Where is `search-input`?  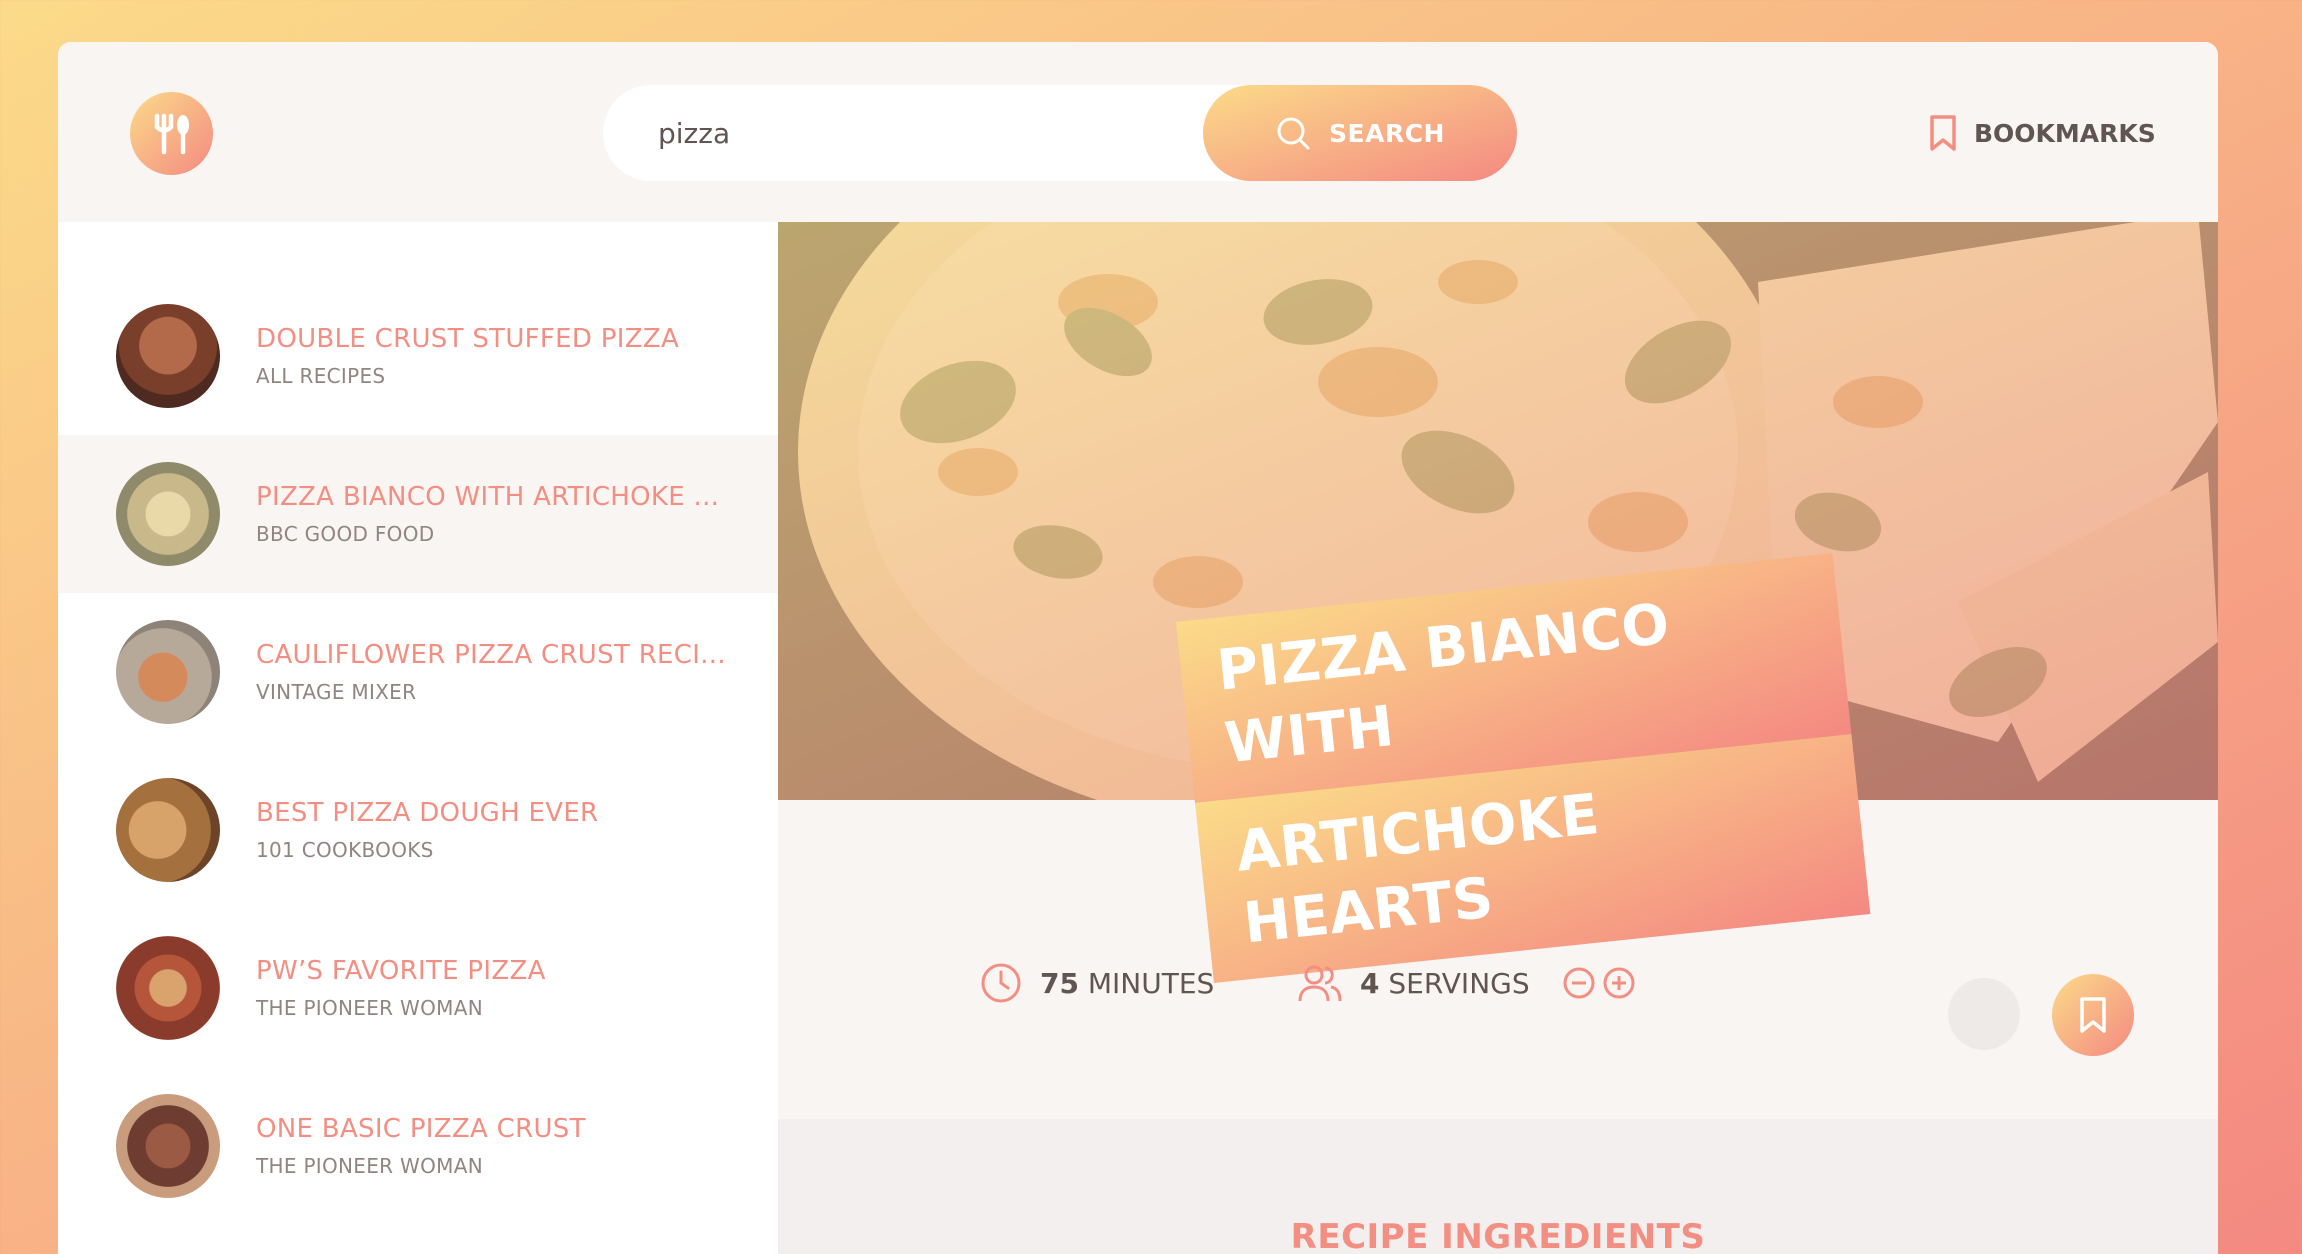
search-input is located at coordinates (913, 133).